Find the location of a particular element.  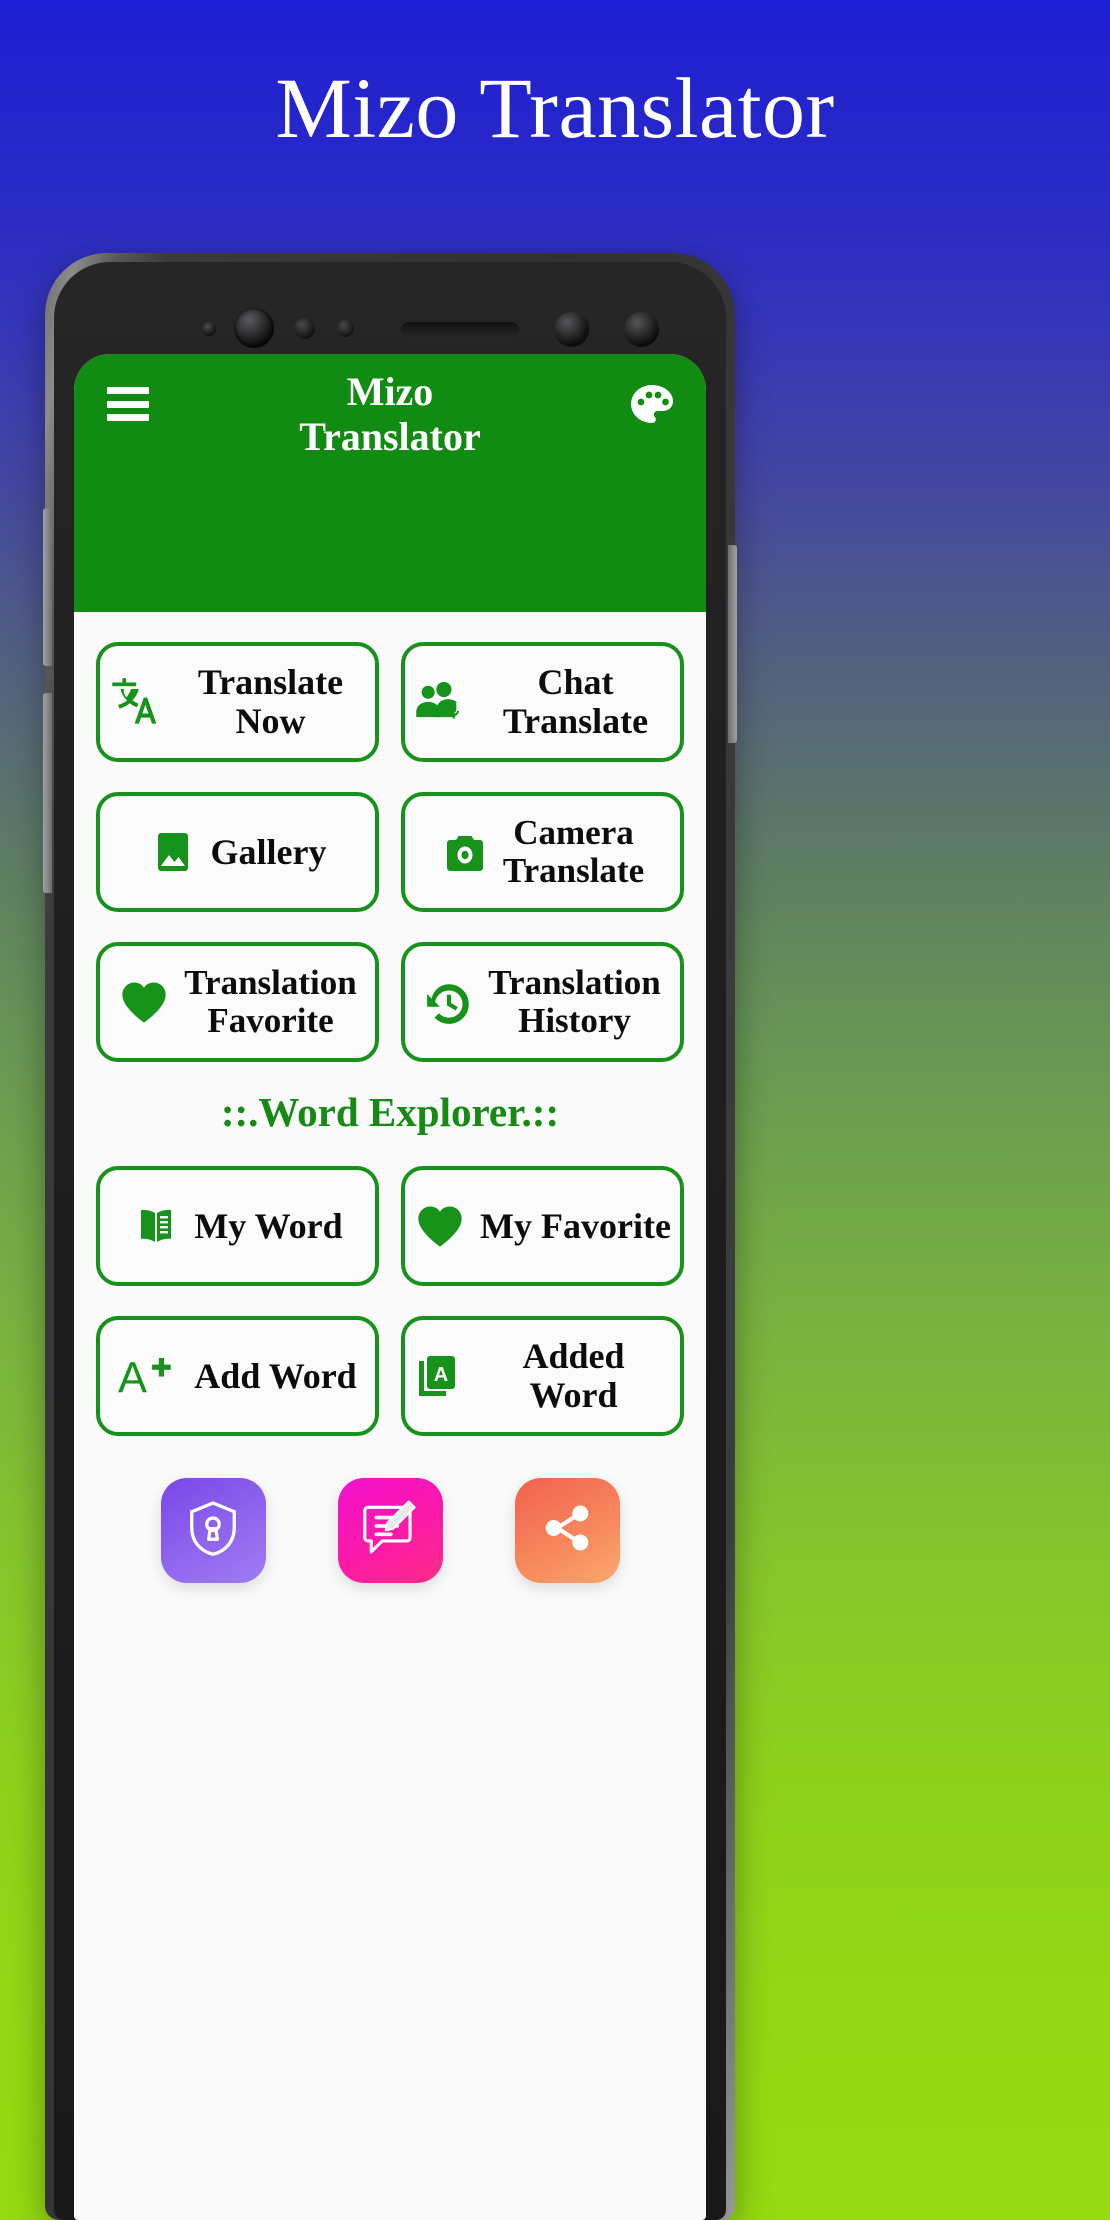

tile-translation-favorite: Translation Favorite is located at coordinates (237, 1002).